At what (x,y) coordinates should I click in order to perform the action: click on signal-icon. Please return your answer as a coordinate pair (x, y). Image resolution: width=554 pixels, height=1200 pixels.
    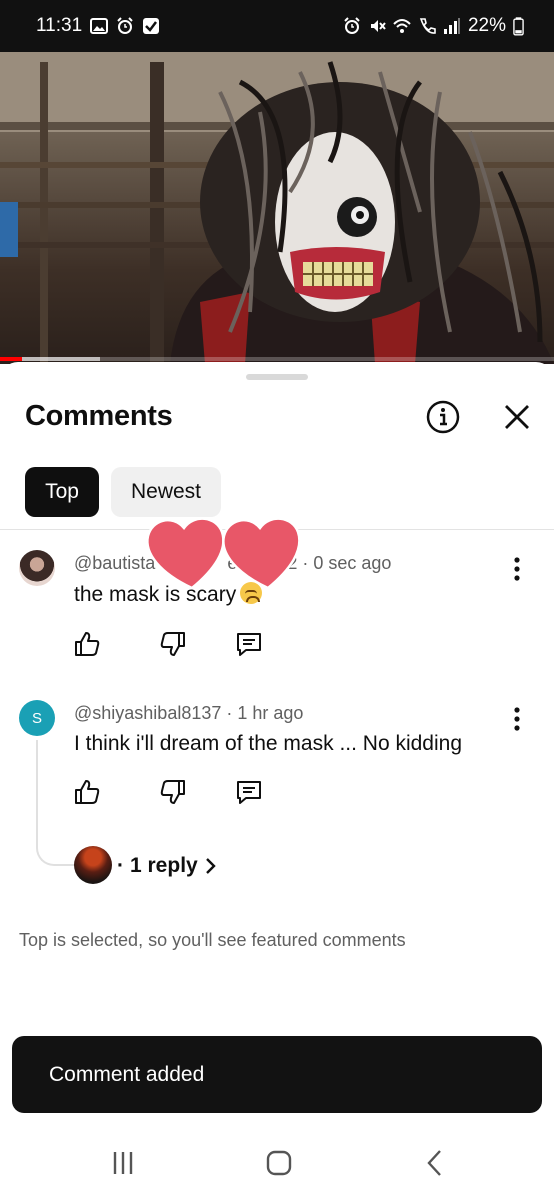
    Looking at the image, I should click on (451, 26).